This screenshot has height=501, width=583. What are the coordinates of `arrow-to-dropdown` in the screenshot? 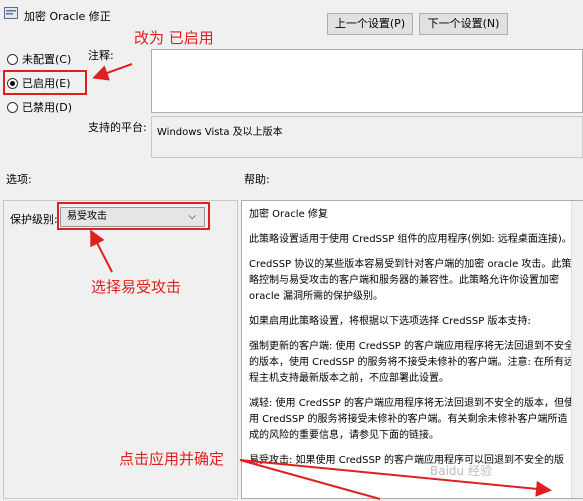 It's located at (101, 251).